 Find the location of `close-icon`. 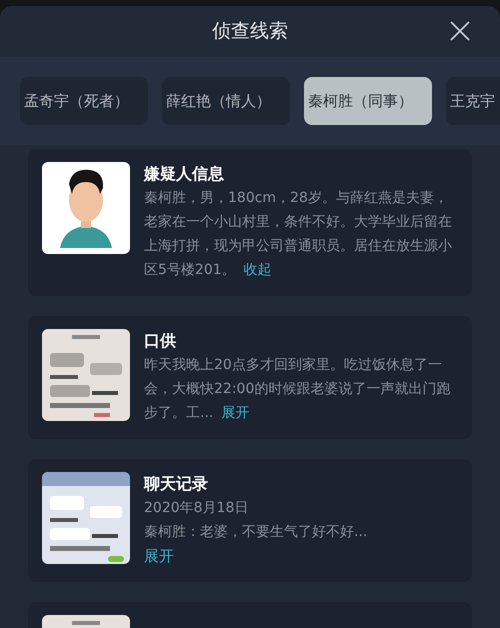

close-icon is located at coordinates (460, 31).